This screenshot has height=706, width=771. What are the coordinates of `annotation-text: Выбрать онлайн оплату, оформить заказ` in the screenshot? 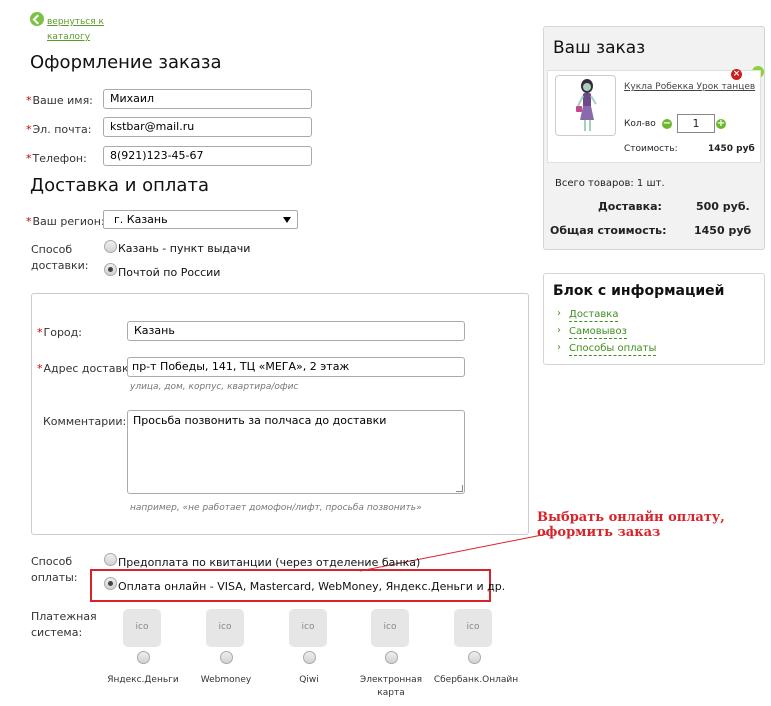 It's located at (631, 525).